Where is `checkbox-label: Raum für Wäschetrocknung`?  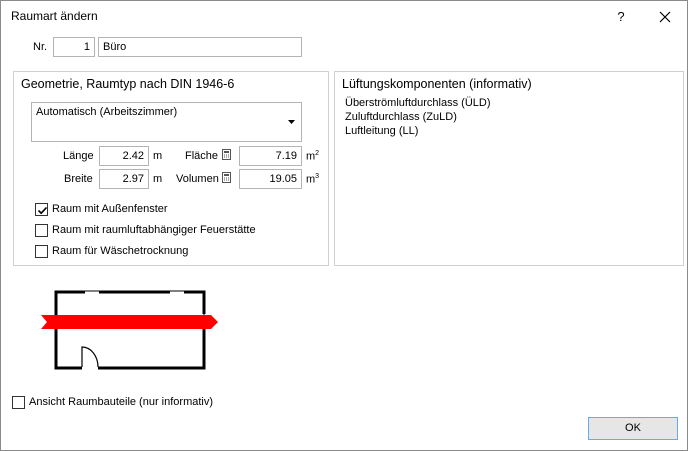
checkbox-label: Raum für Wäschetrocknung is located at coordinates (120, 251).